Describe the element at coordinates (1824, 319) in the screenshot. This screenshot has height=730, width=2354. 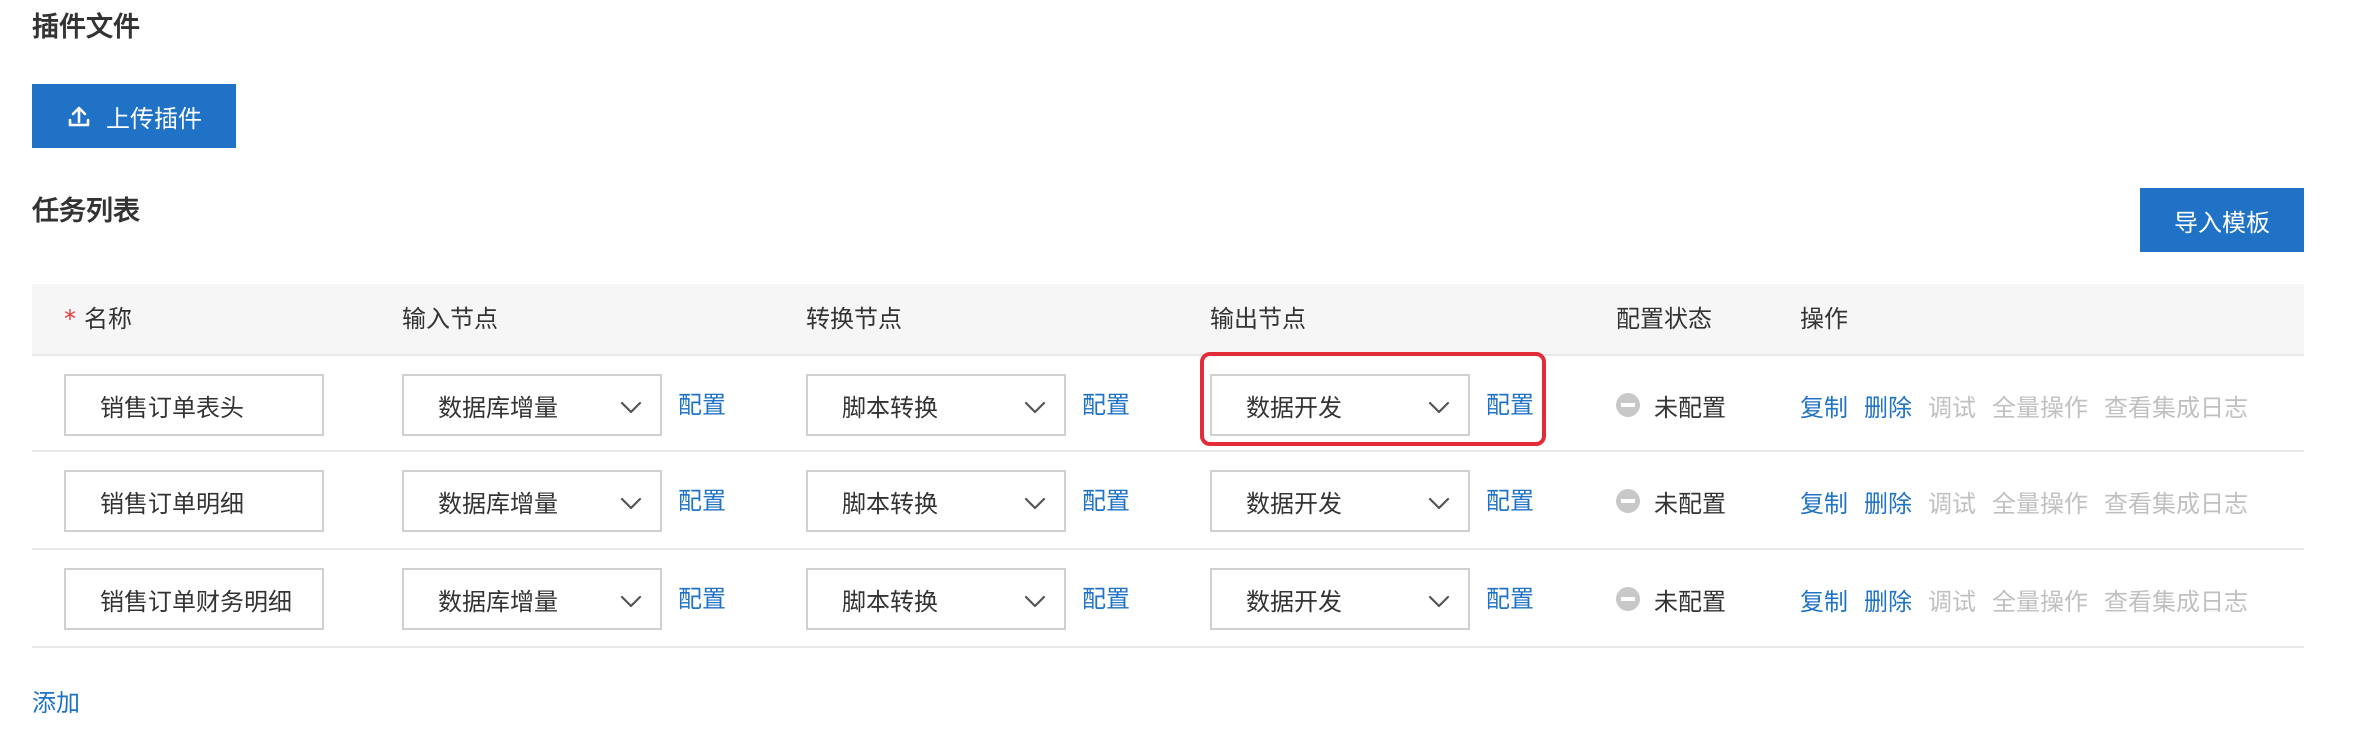
I see `header-actions: 操作` at that location.